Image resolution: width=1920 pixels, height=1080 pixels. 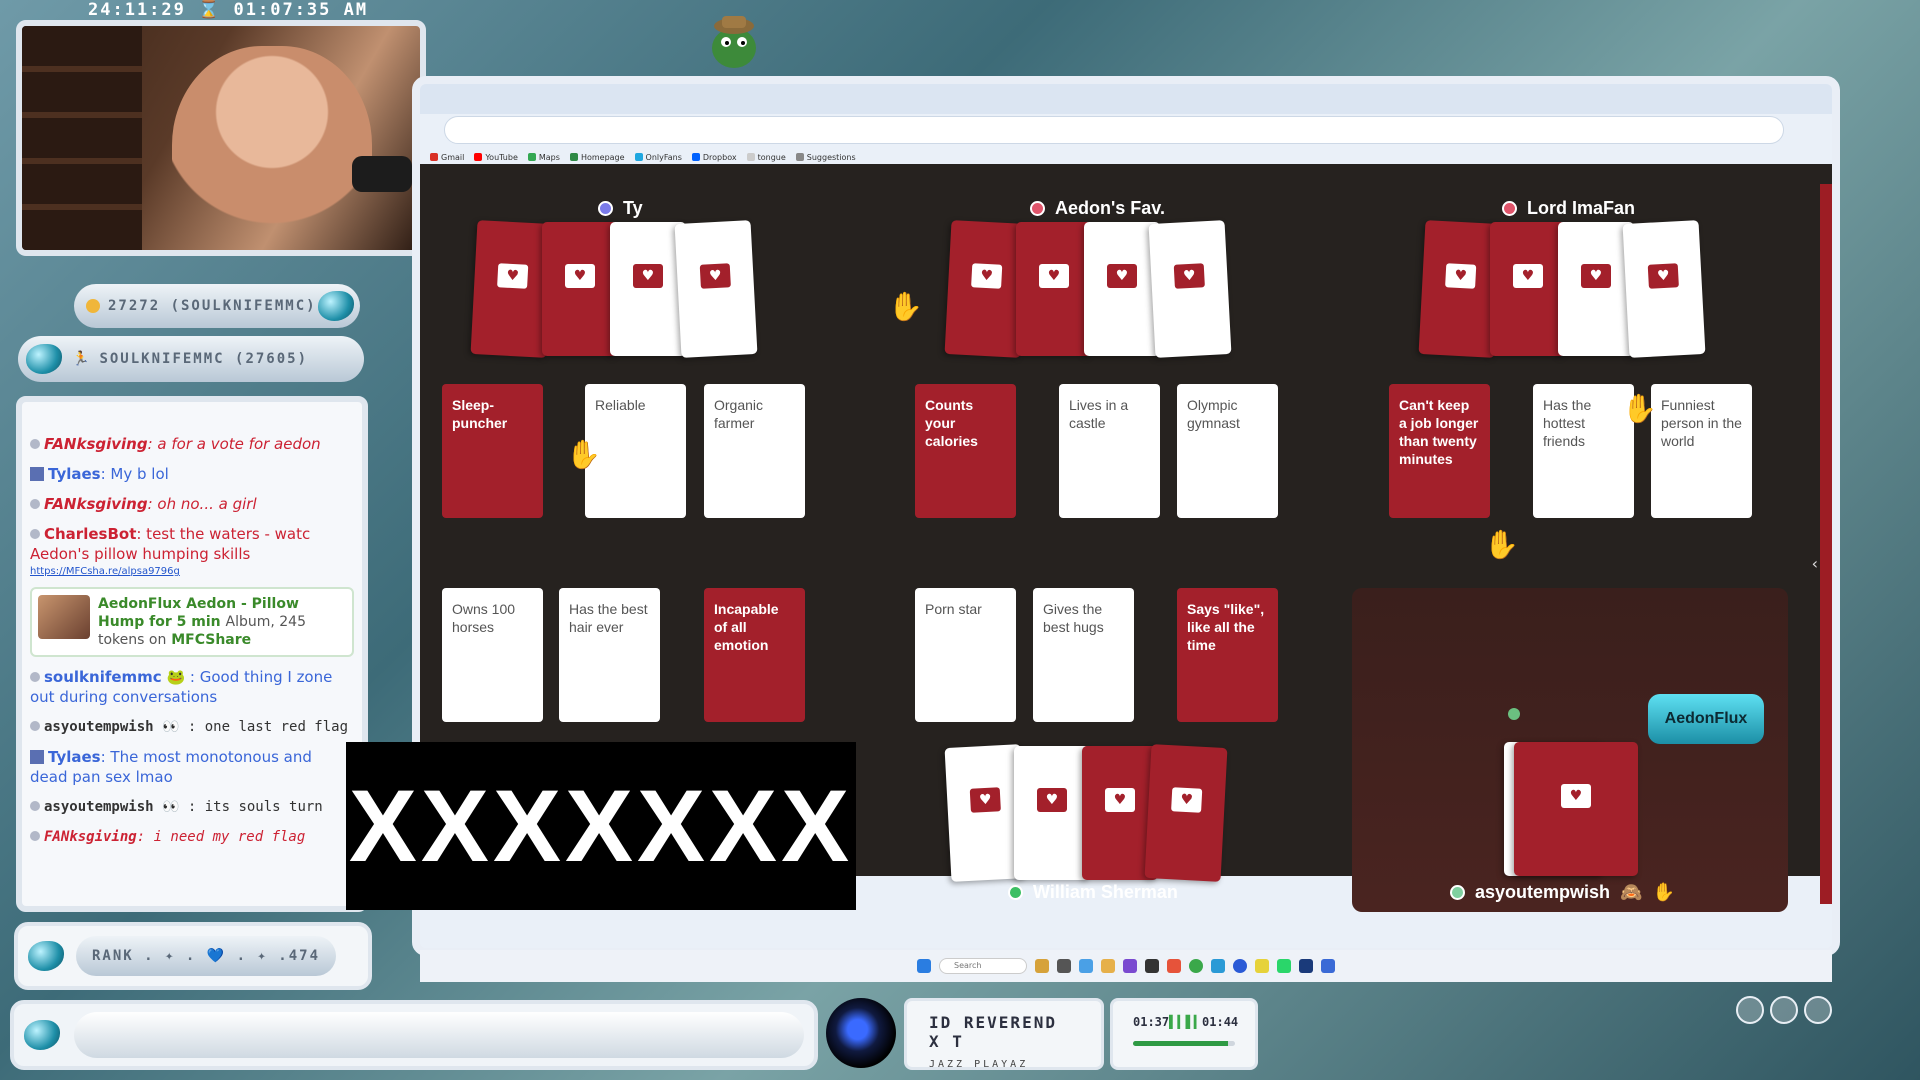 What do you see at coordinates (447, 157) in the screenshot?
I see `bookmark-item: Gmail` at bounding box center [447, 157].